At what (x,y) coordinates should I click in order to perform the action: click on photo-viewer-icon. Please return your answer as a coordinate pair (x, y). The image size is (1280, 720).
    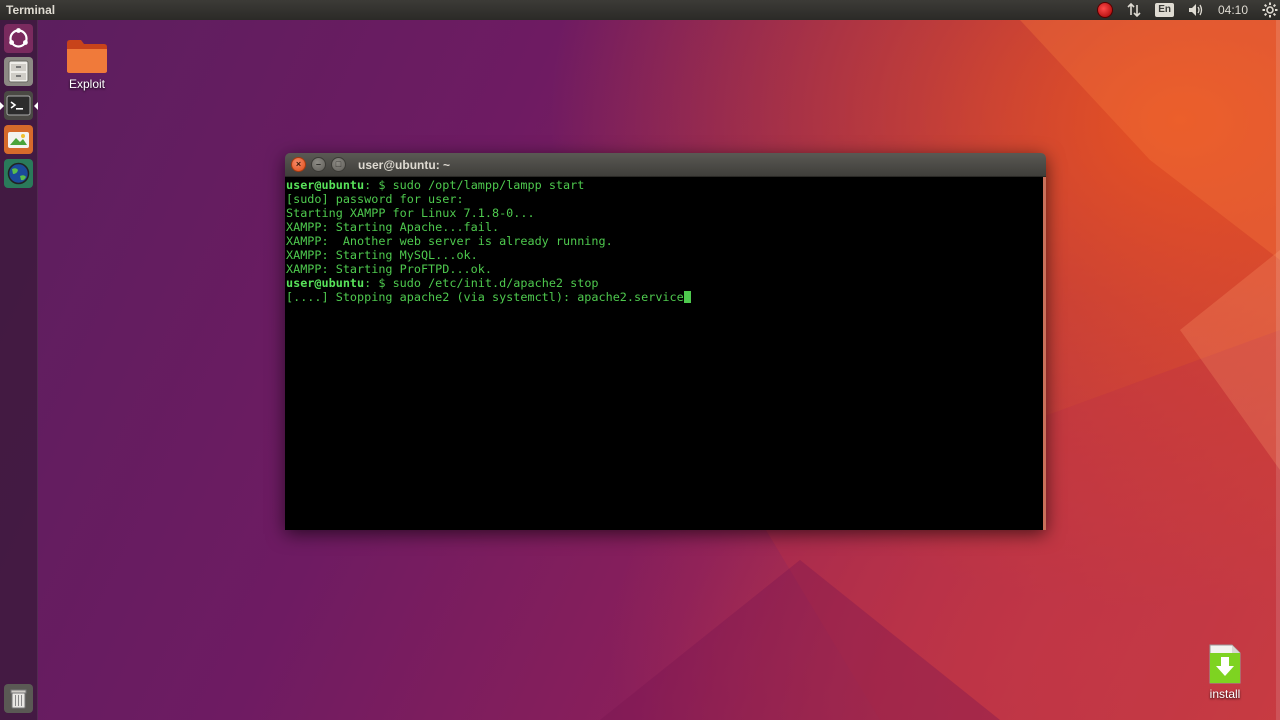
    Looking at the image, I should click on (18, 140).